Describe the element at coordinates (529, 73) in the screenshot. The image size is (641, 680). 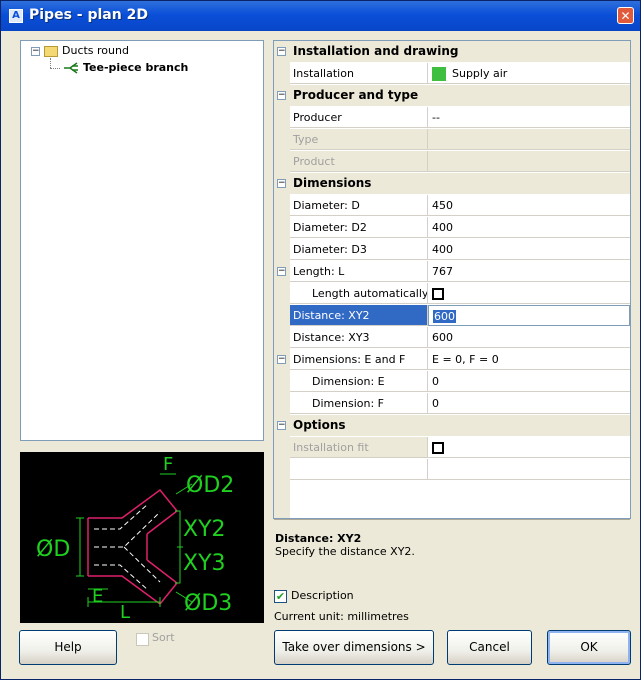
I see `installation-value: Supply air` at that location.